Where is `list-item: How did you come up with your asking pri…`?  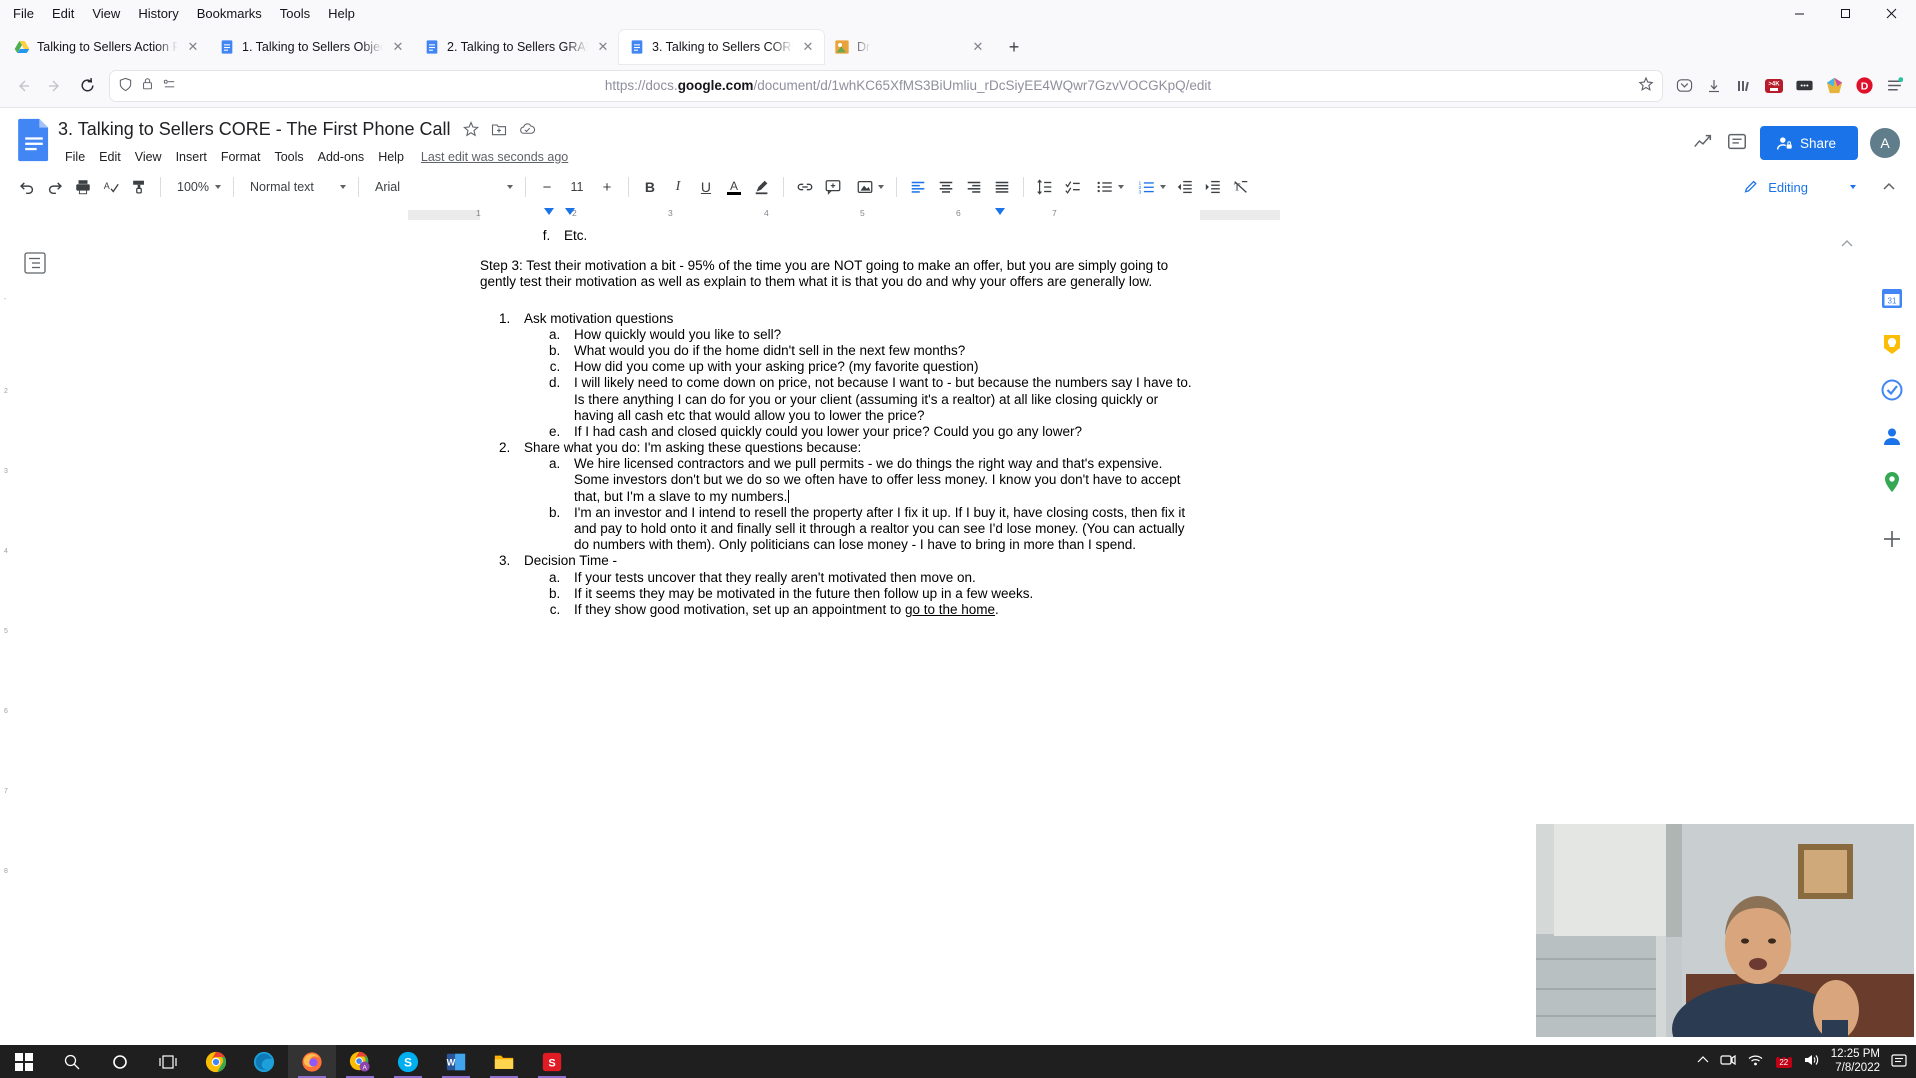
list-item: How did you come up with your asking pri… is located at coordinates (882, 367).